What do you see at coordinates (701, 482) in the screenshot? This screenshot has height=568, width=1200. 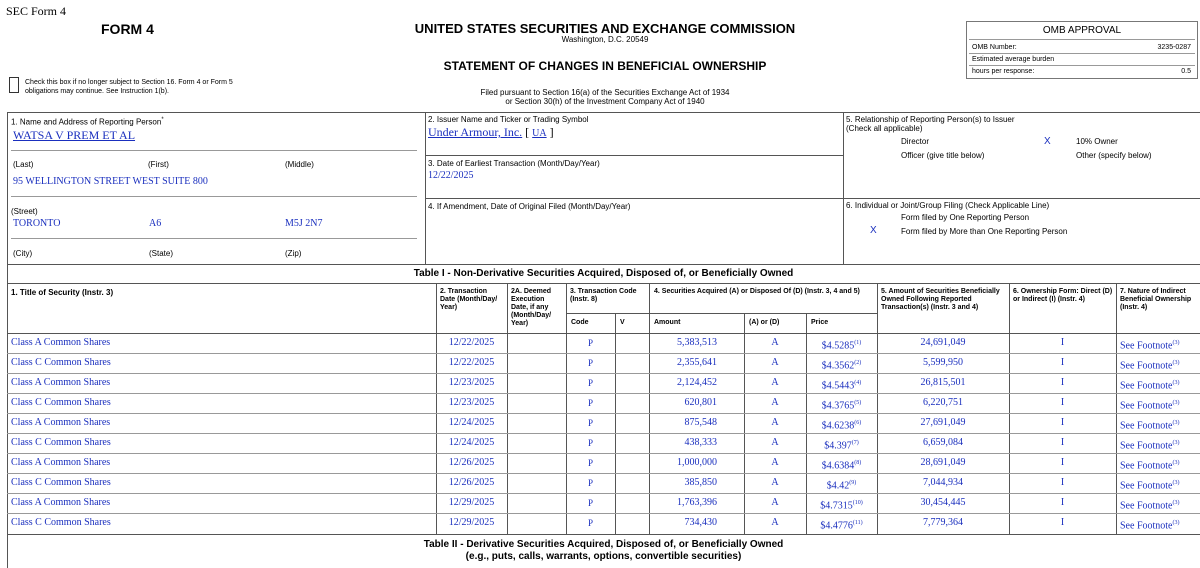 I see `amount: 385,850` at bounding box center [701, 482].